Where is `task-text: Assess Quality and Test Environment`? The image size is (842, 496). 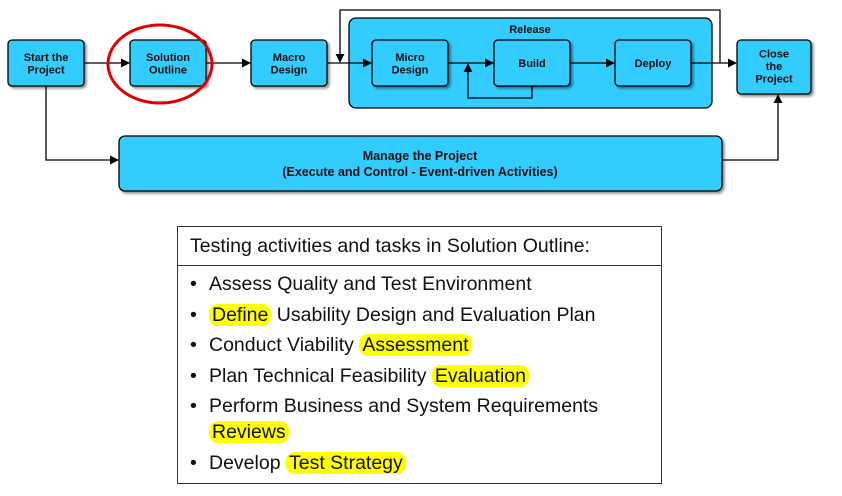 task-text: Assess Quality and Test Environment is located at coordinates (370, 284).